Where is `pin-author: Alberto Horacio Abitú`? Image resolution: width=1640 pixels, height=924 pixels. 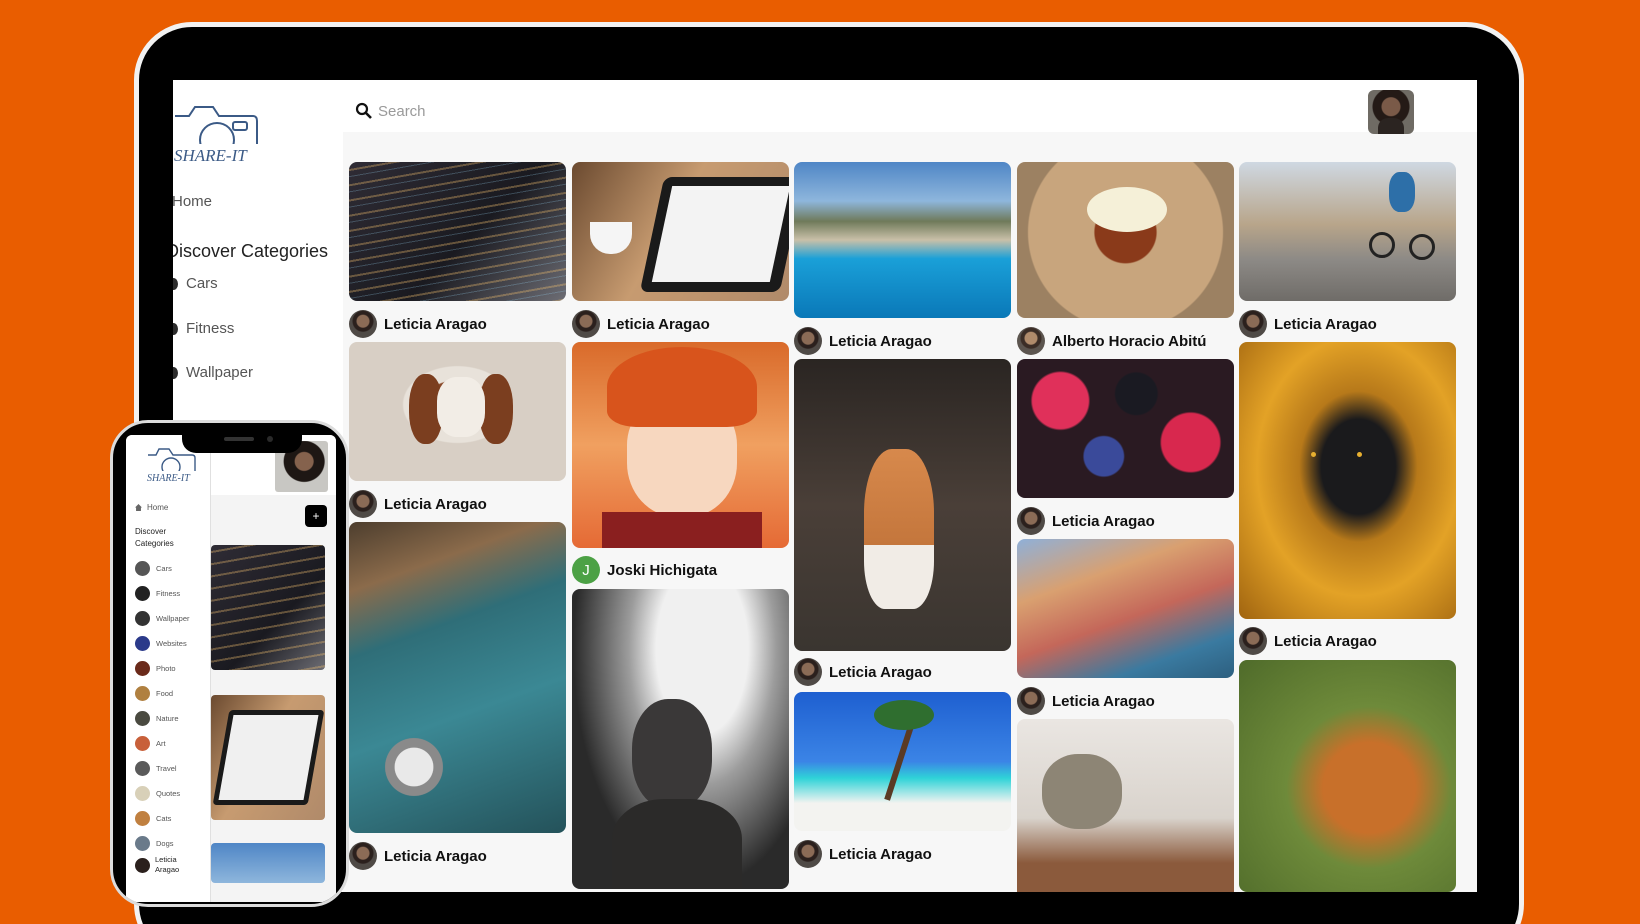
pin-author: Alberto Horacio Abitú is located at coordinates (1111, 341).